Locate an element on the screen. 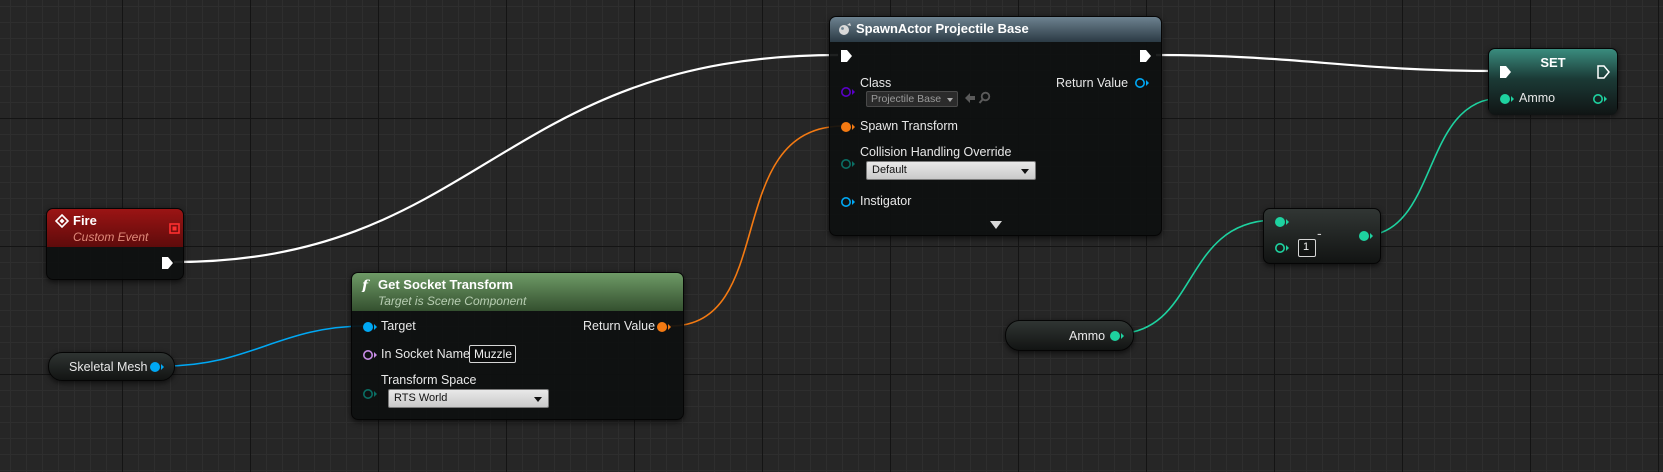 Image resolution: width=1663 pixels, height=472 pixels. instigator-in-pin is located at coordinates (848, 202).